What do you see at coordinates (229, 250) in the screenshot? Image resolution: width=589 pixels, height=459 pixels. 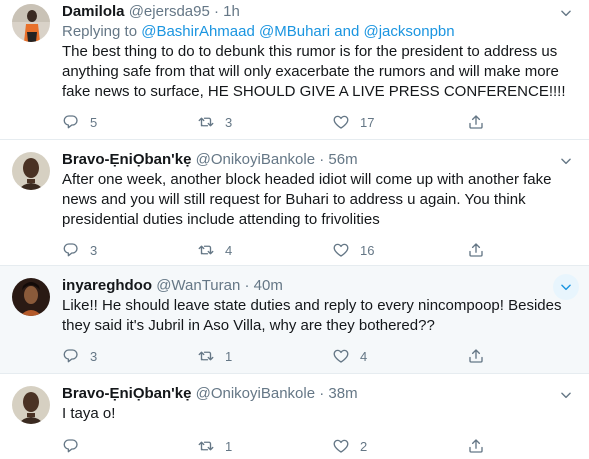 I see `retweet-count: 4` at bounding box center [229, 250].